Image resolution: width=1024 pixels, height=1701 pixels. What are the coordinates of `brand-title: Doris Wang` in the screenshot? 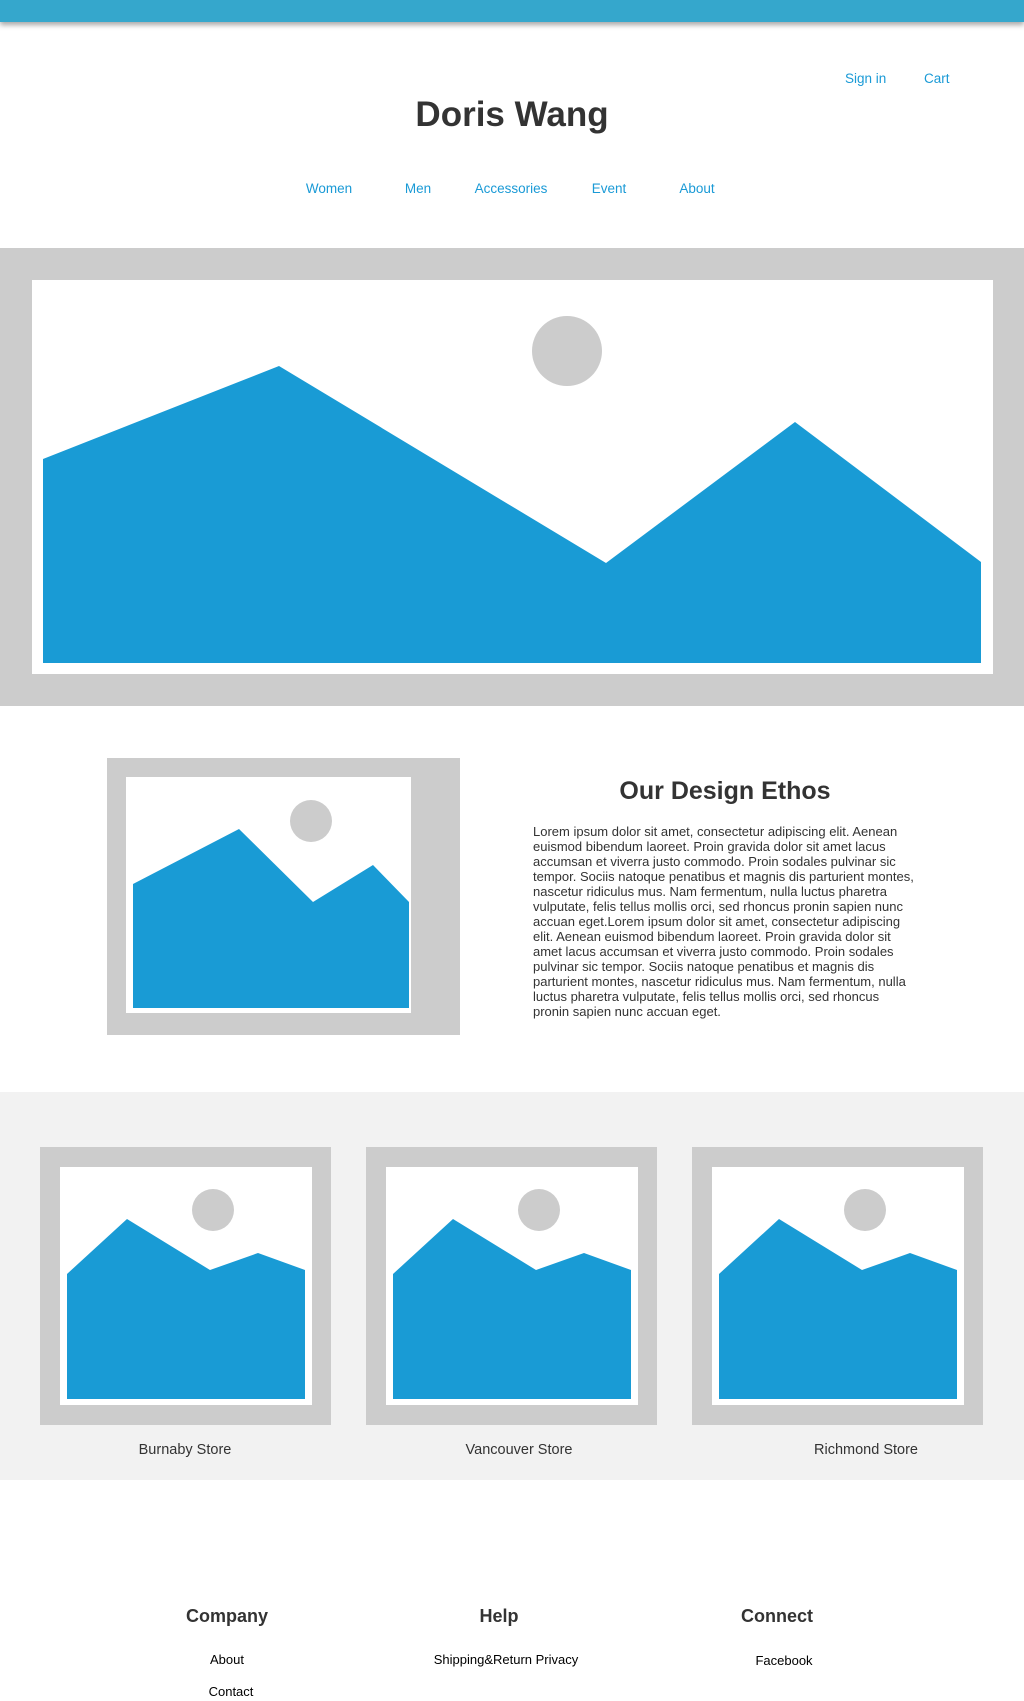 It's located at (512, 114).